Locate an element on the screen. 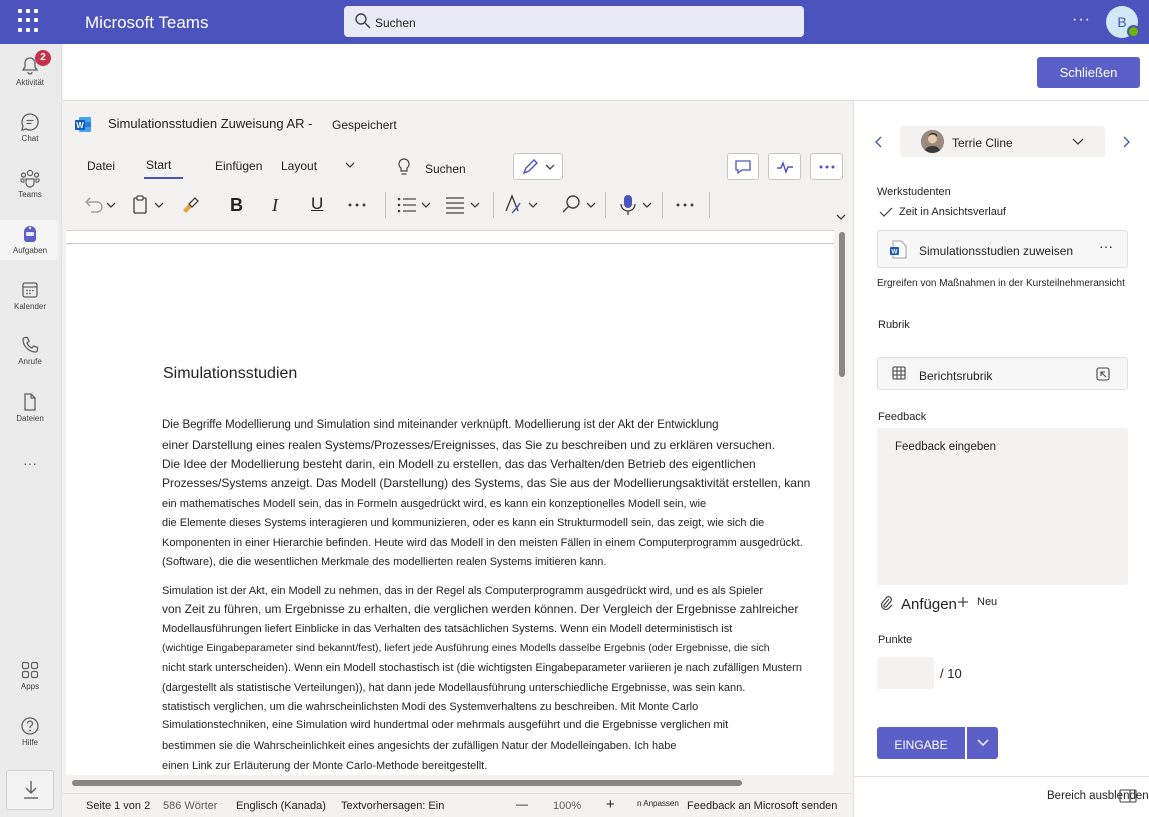 Image resolution: width=1149 pixels, height=817 pixels. rail-item-calendar: Kalender is located at coordinates (30, 295).